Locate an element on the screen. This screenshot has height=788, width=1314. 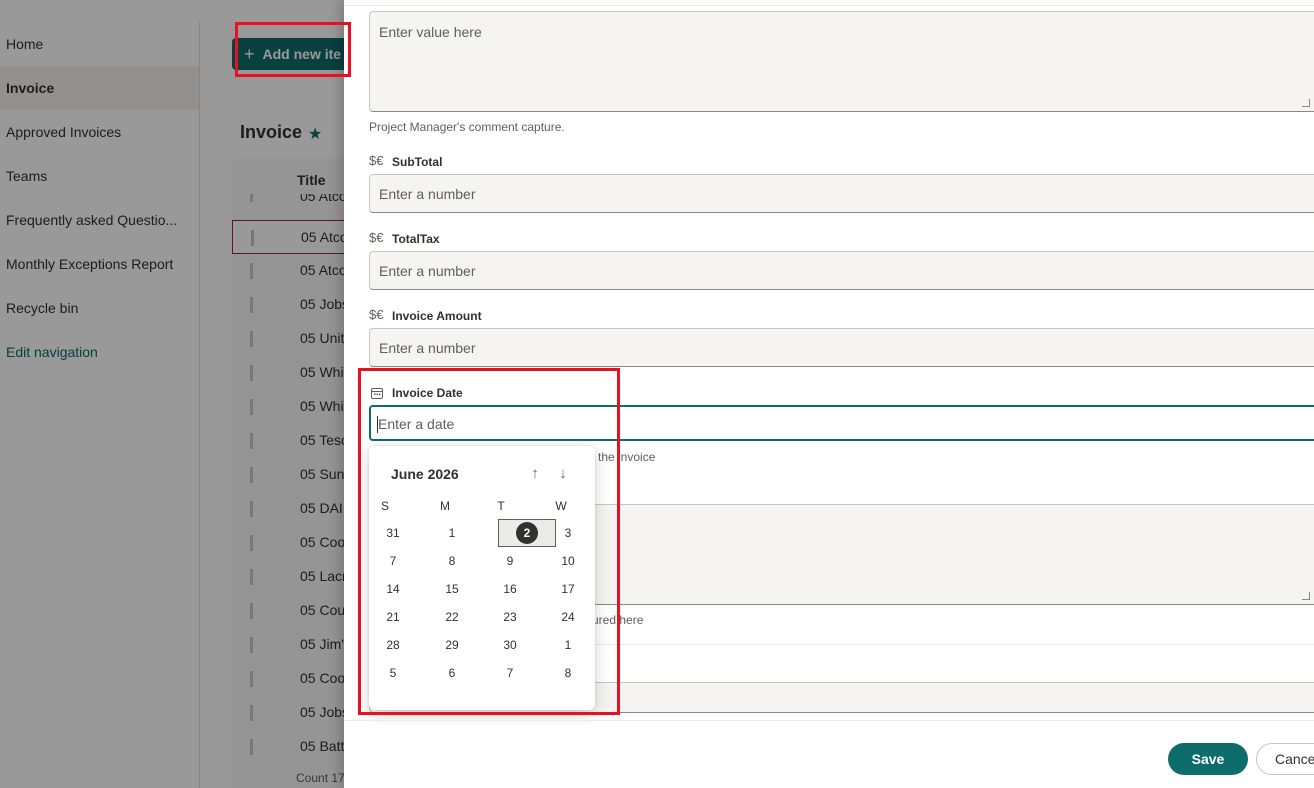
calendar-day: 16 is located at coordinates (510, 589).